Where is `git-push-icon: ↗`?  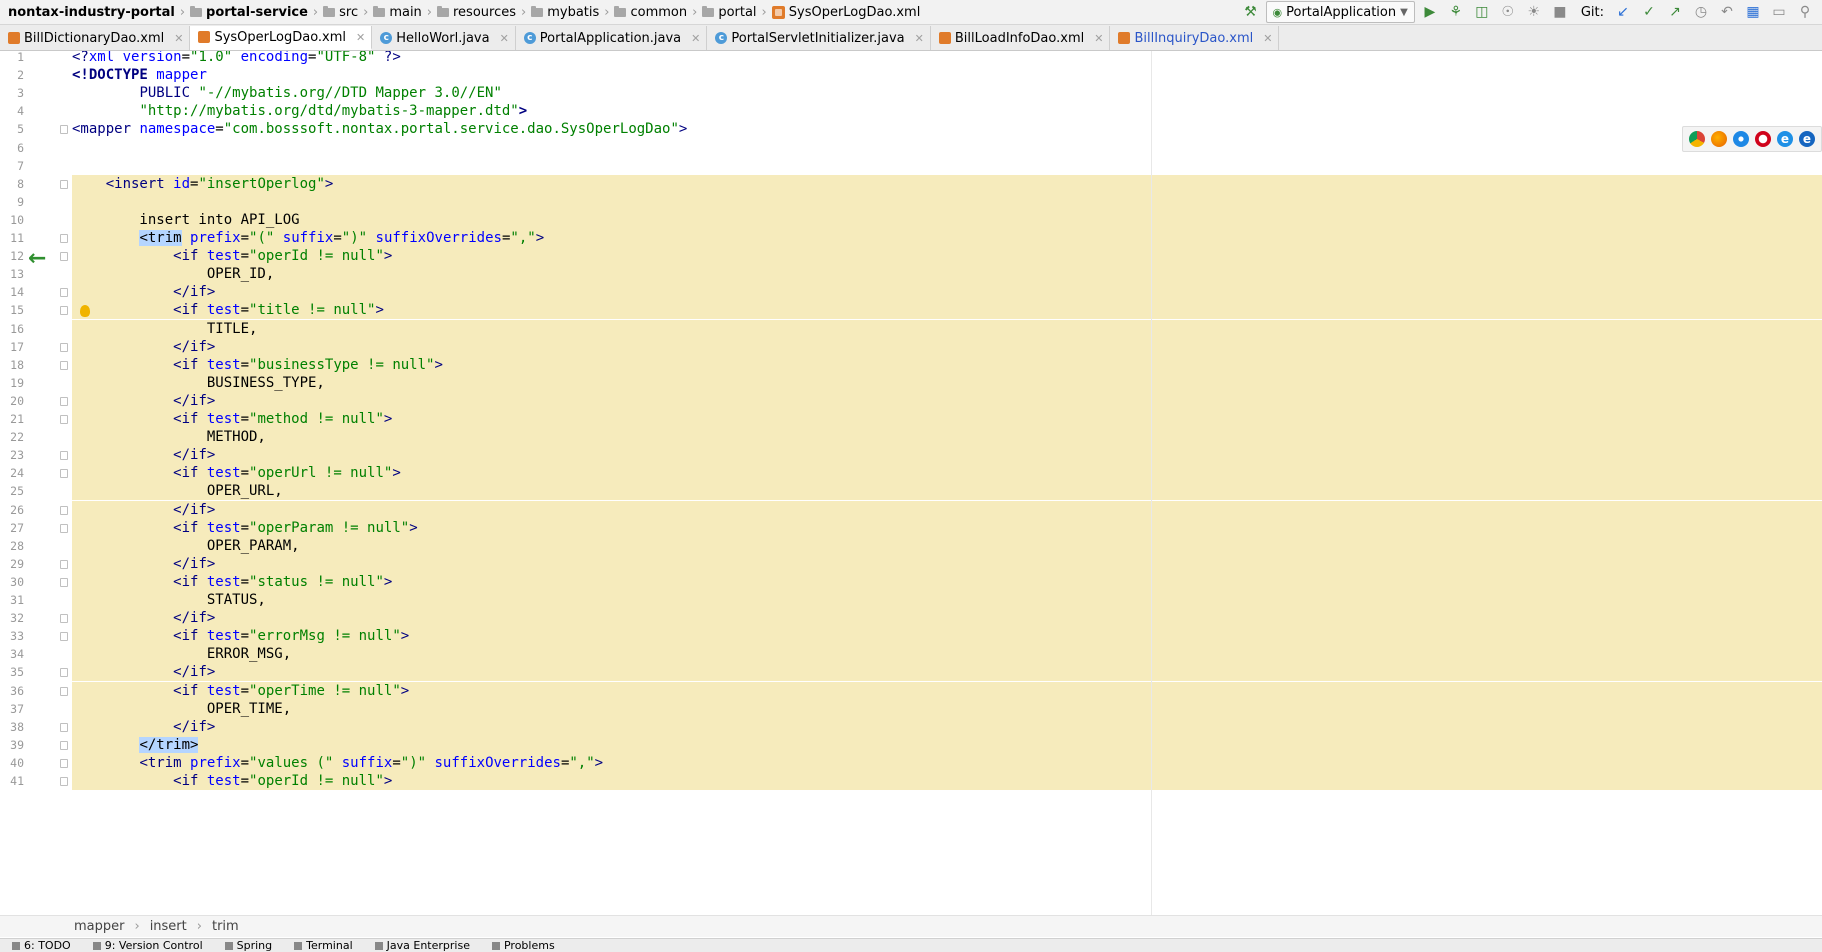
git-push-icon: ↗ is located at coordinates (1675, 12).